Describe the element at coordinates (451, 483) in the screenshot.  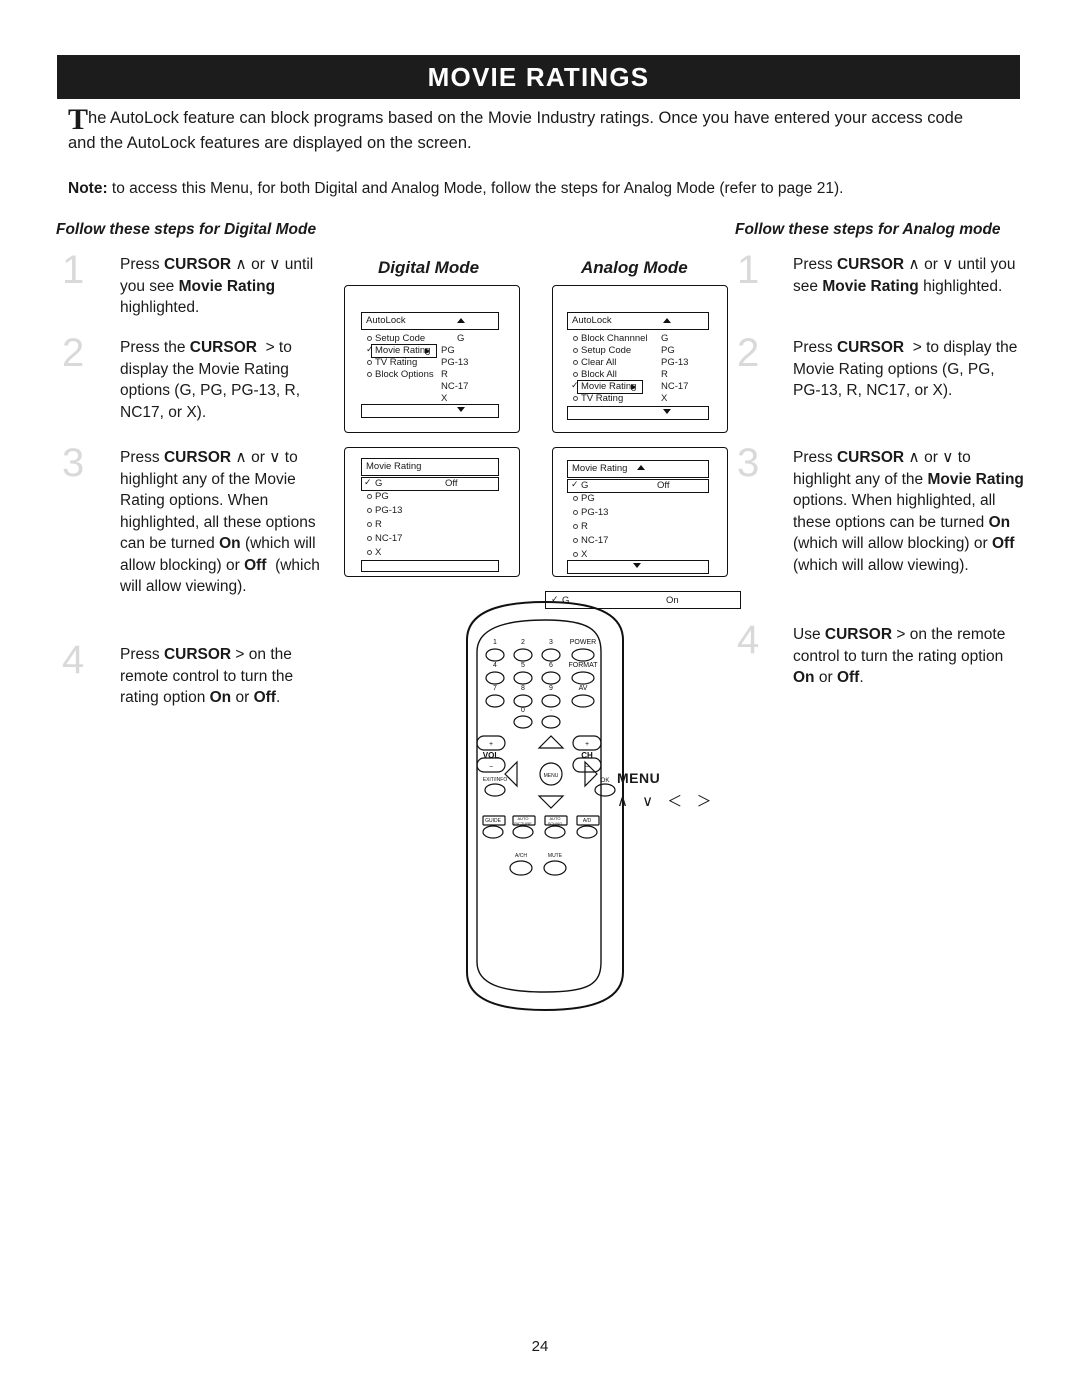
I see `digital-menu2-state: Off` at that location.